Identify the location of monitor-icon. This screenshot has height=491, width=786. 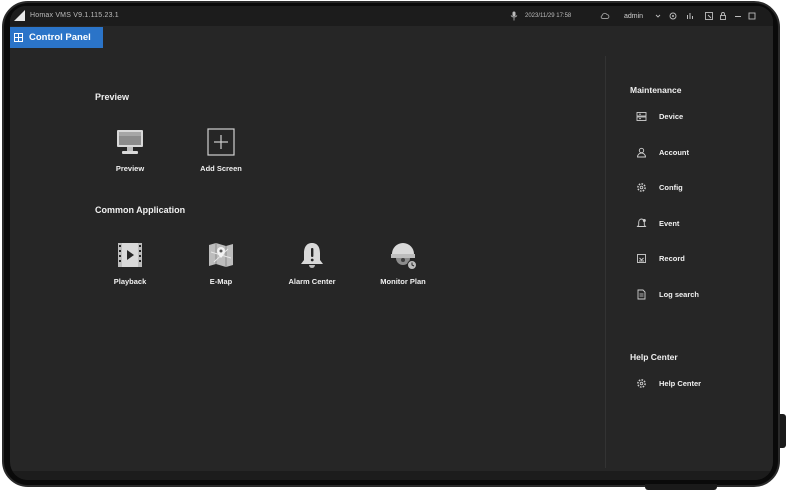
(130, 142).